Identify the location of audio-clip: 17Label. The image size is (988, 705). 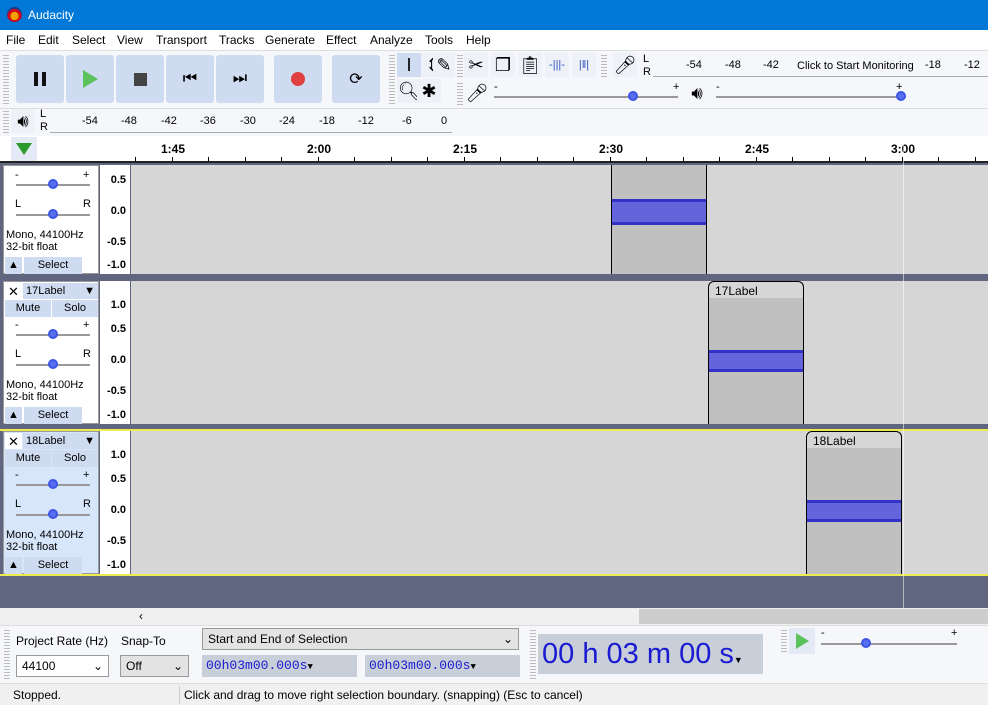
(756, 352).